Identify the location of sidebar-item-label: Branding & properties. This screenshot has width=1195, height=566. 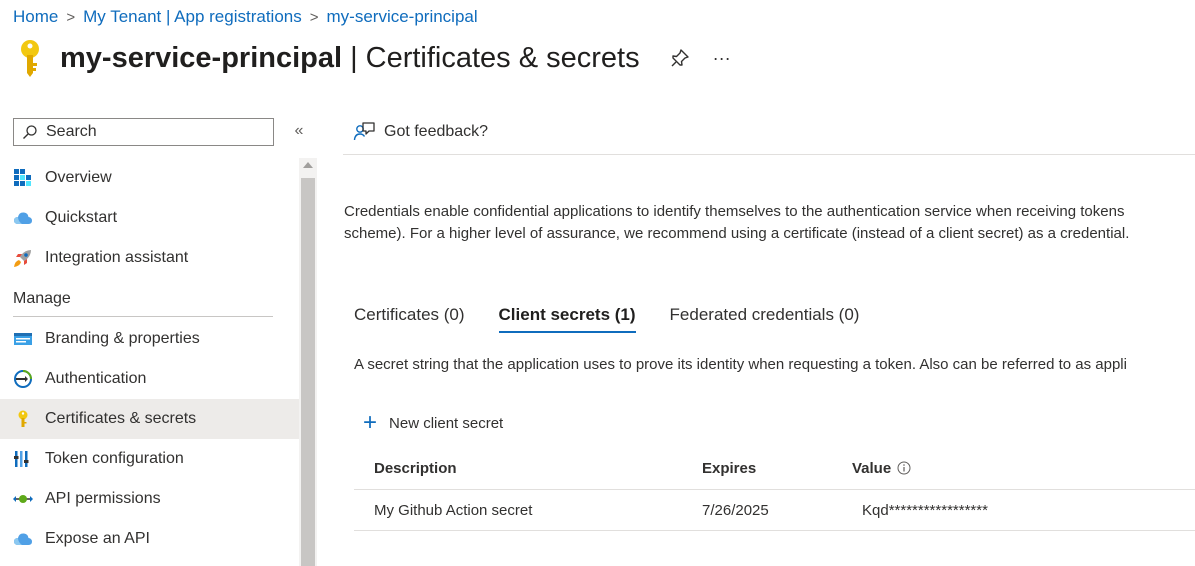
(122, 338).